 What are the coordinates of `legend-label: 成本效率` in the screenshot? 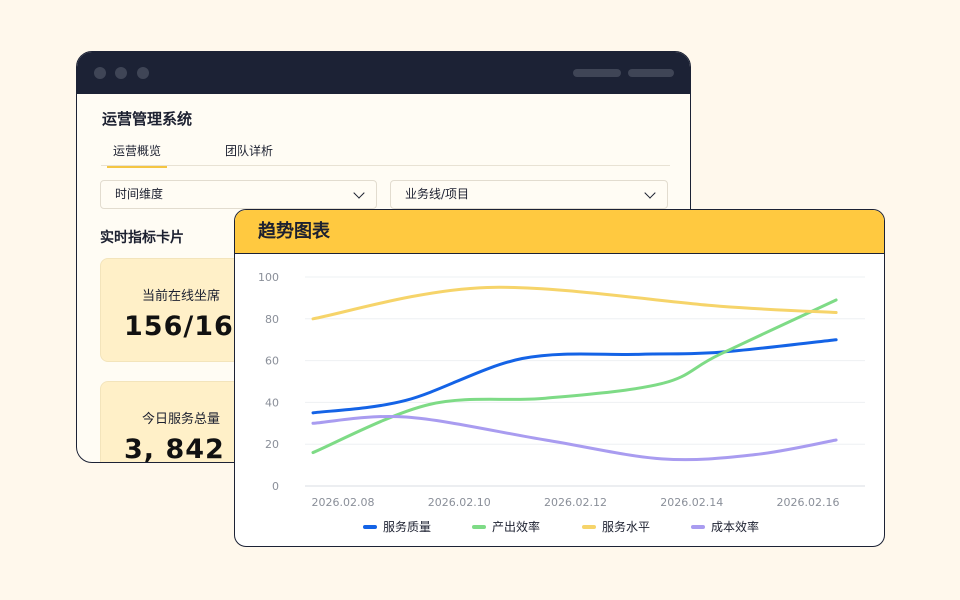 It's located at (735, 527).